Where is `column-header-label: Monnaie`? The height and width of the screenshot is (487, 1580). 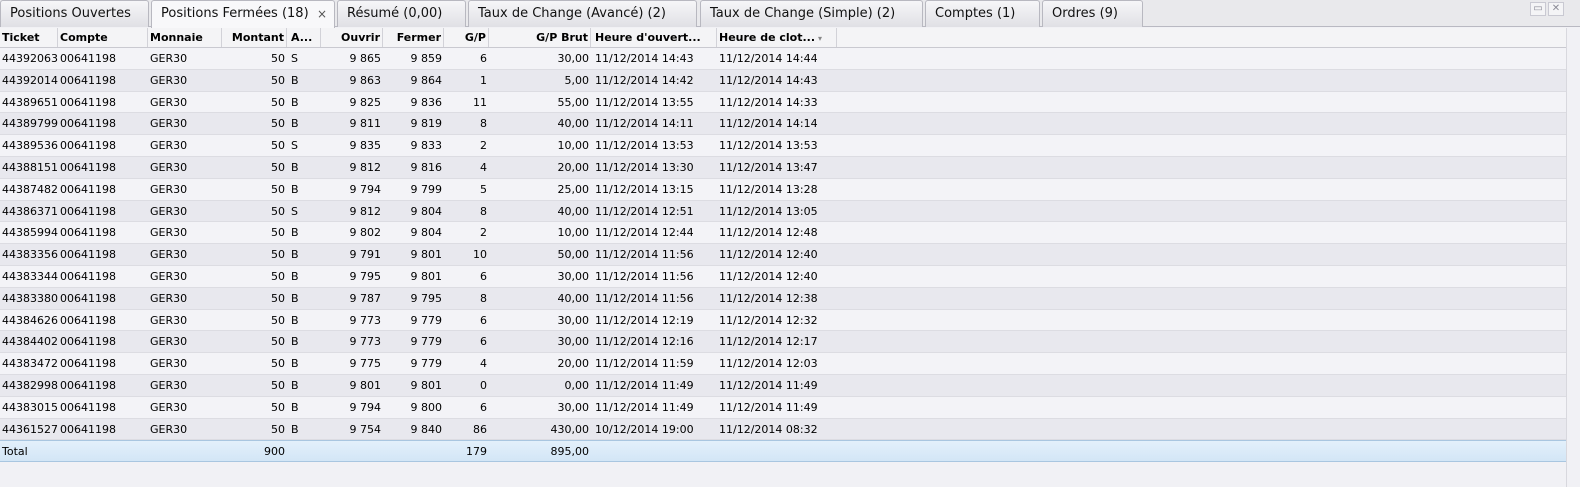
column-header-label: Monnaie is located at coordinates (176, 37).